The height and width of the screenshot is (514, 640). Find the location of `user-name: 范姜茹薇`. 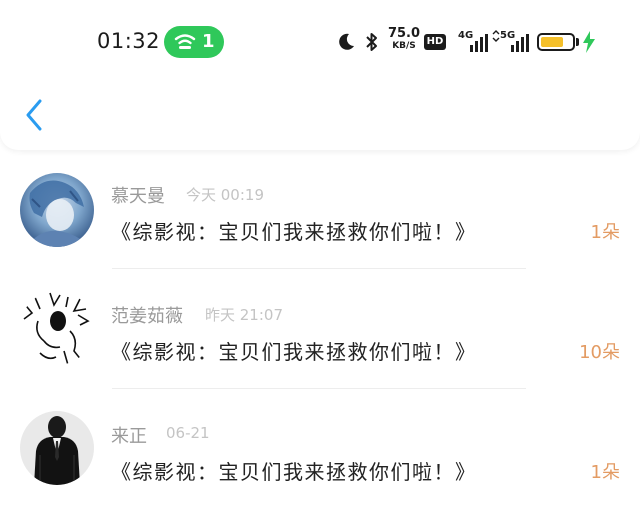

user-name: 范姜茹薇 is located at coordinates (147, 316).